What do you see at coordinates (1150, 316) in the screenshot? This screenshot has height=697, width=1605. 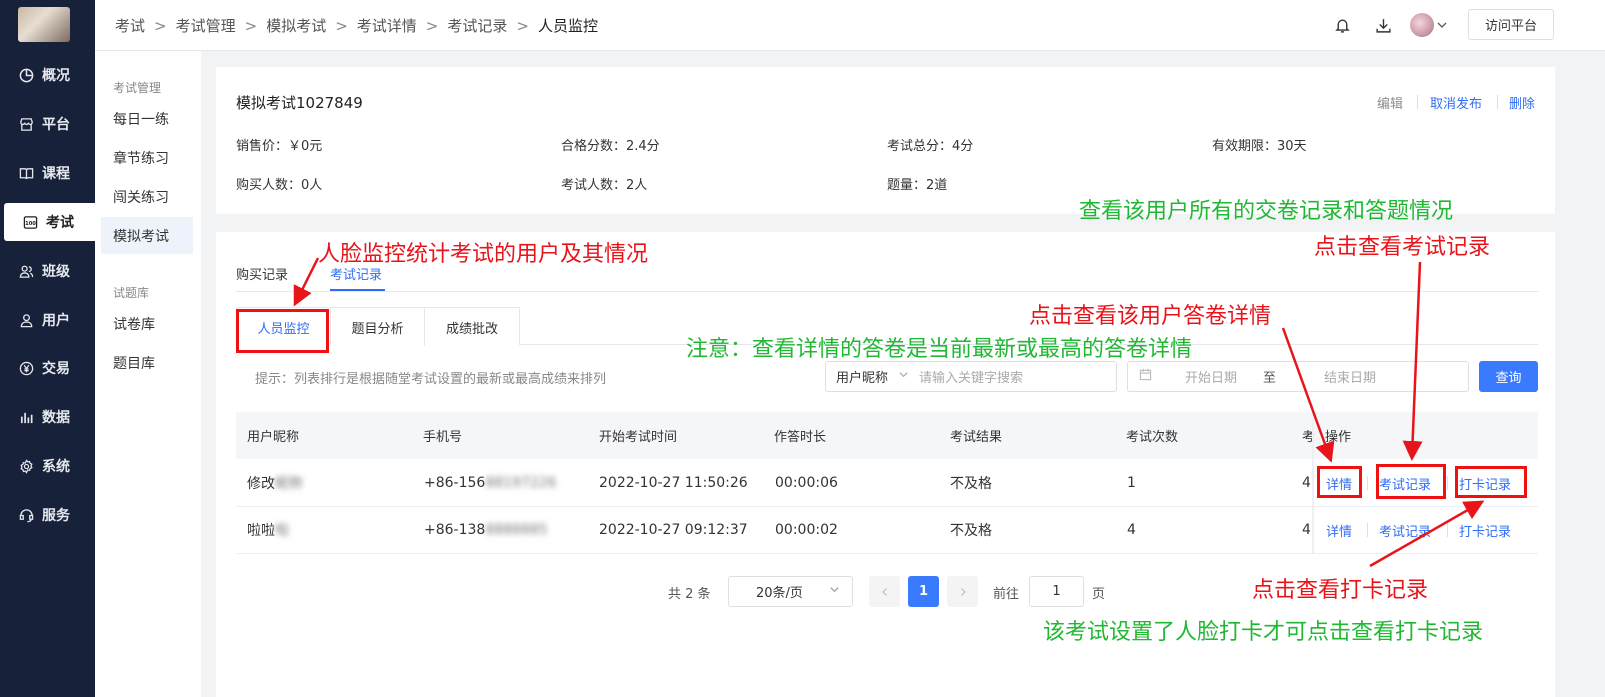 I see `annotation-click-detail: 点击查看该用户答卷详情` at bounding box center [1150, 316].